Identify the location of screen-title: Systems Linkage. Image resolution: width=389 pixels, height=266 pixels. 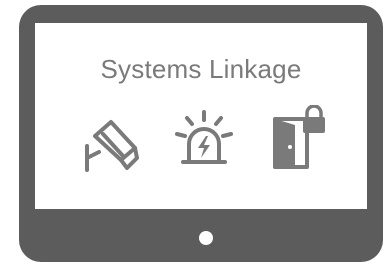
(201, 69).